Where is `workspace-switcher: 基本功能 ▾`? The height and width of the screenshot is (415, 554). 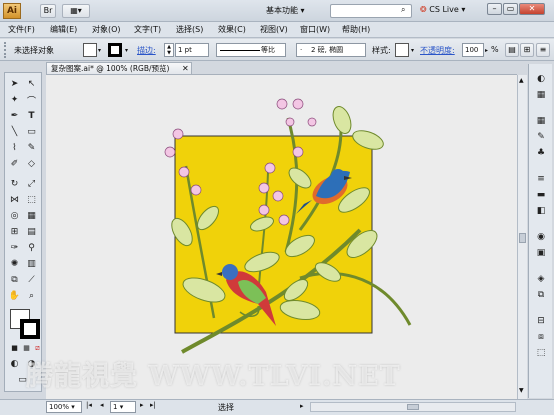
workspace-switcher: 基本功能 ▾ is located at coordinates (292, 11).